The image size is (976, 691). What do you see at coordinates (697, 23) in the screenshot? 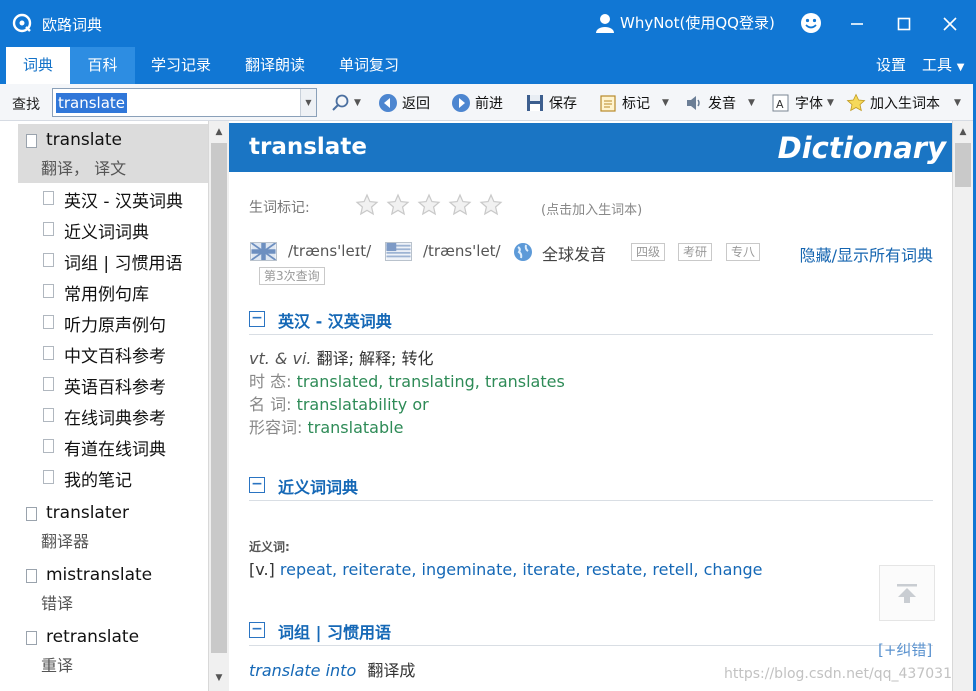
I see `user-name: WhyNot(使用QQ登录)` at bounding box center [697, 23].